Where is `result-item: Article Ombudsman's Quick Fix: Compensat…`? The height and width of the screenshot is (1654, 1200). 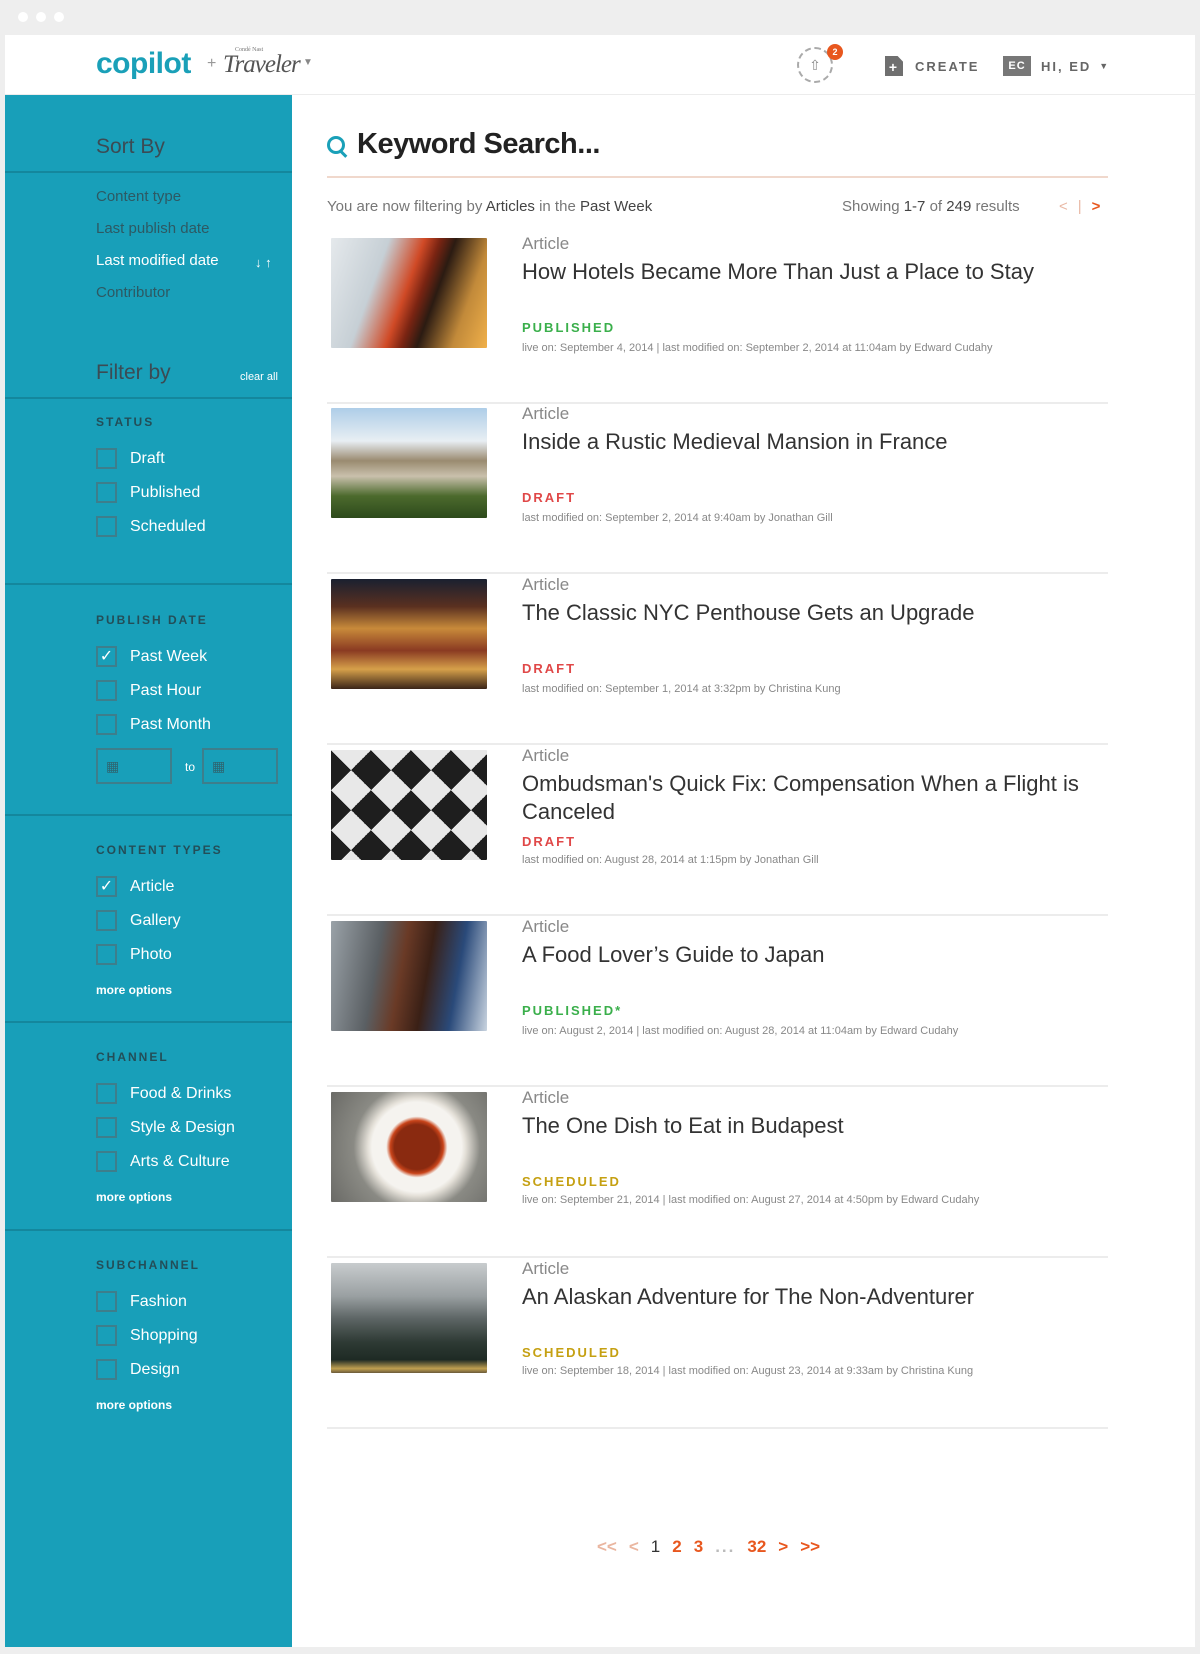 result-item: Article Ombudsman's Quick Fix: Compensat… is located at coordinates (717, 831).